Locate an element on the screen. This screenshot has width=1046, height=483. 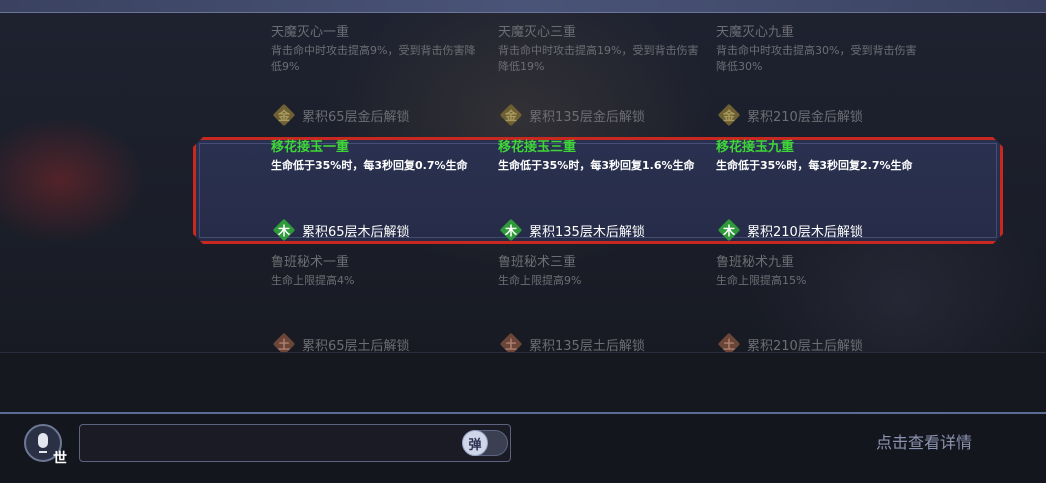
unlock-text: 累积210层木后解锁 is located at coordinates (805, 232).